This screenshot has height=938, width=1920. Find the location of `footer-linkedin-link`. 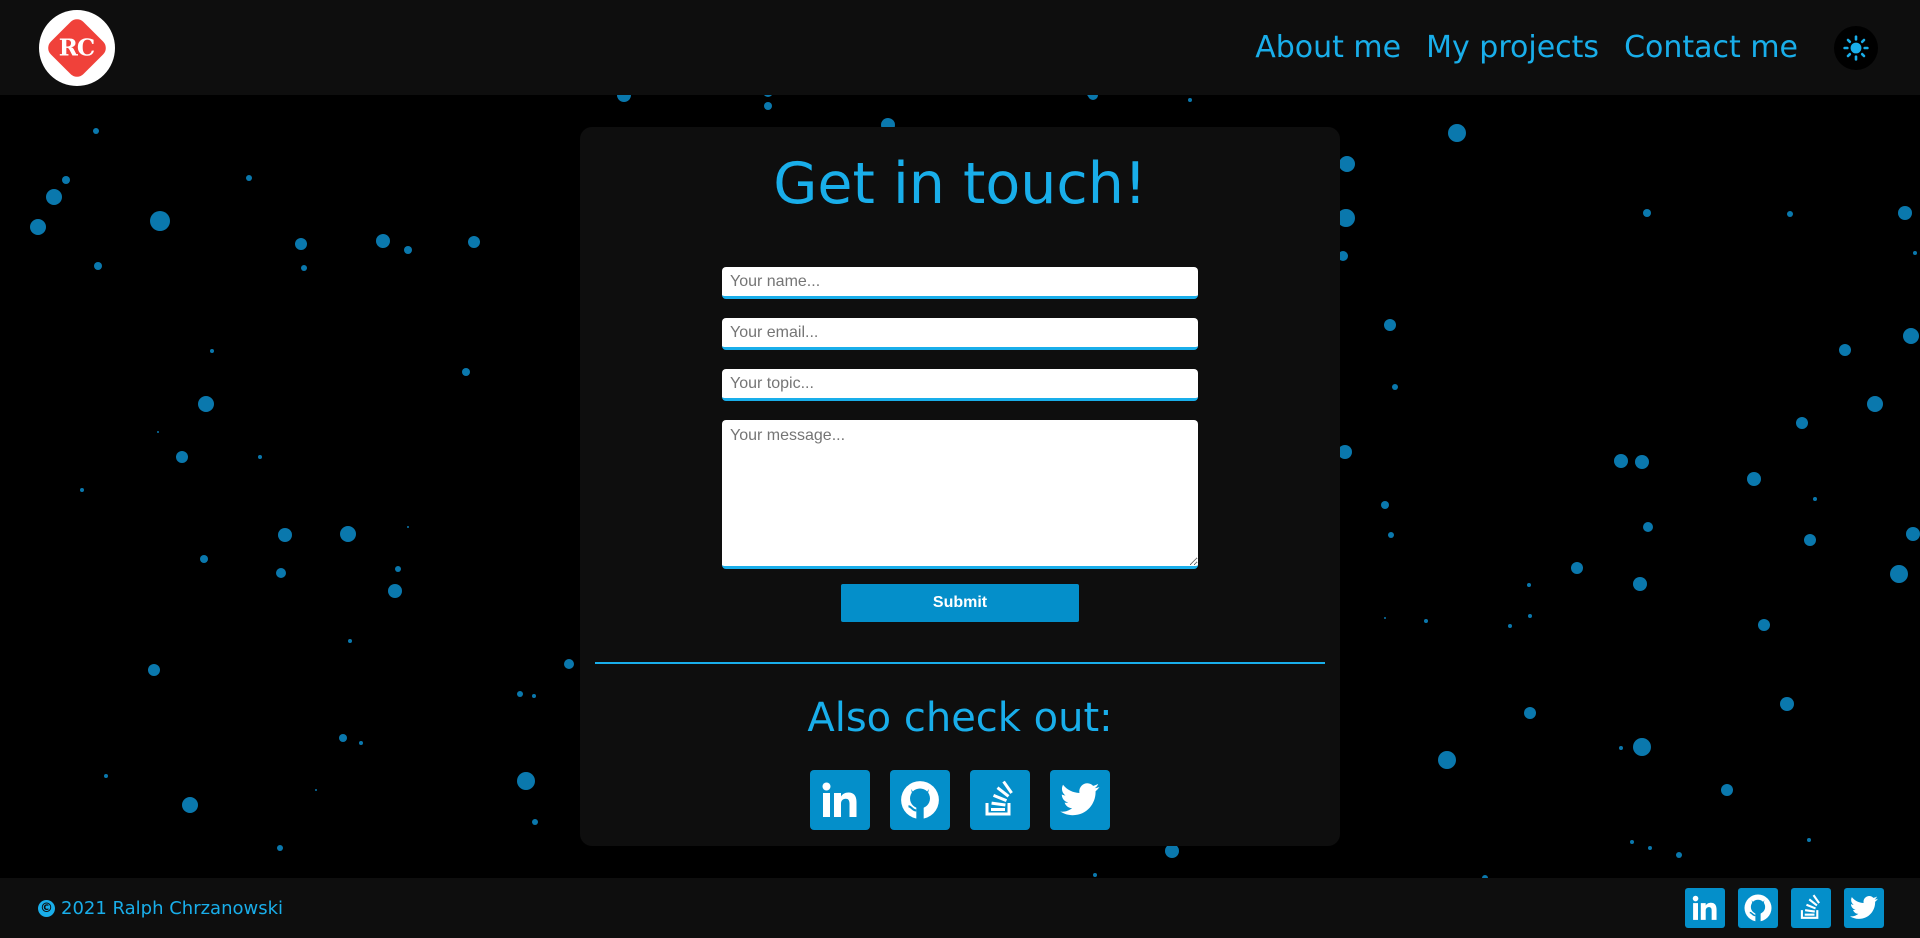

footer-linkedin-link is located at coordinates (1705, 908).